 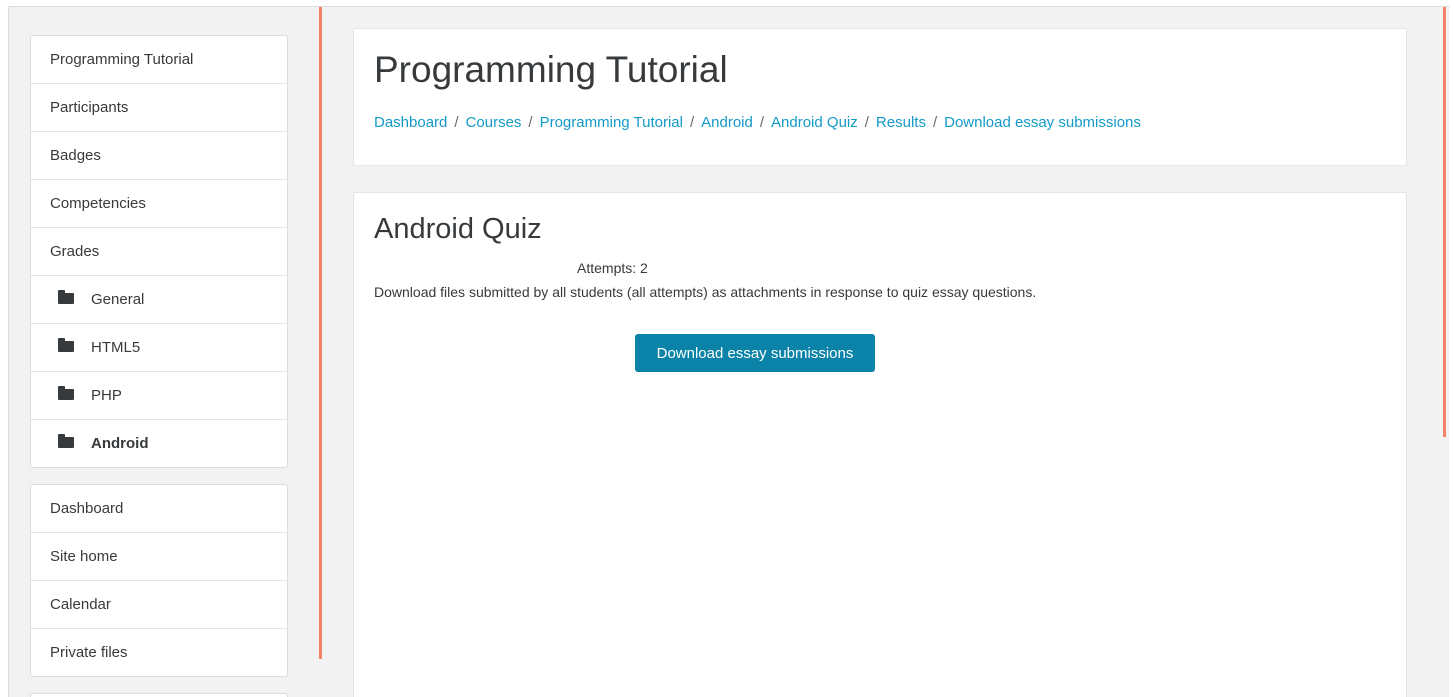 What do you see at coordinates (159, 60) in the screenshot?
I see `nav-item-course-home: Programming Tutorial` at bounding box center [159, 60].